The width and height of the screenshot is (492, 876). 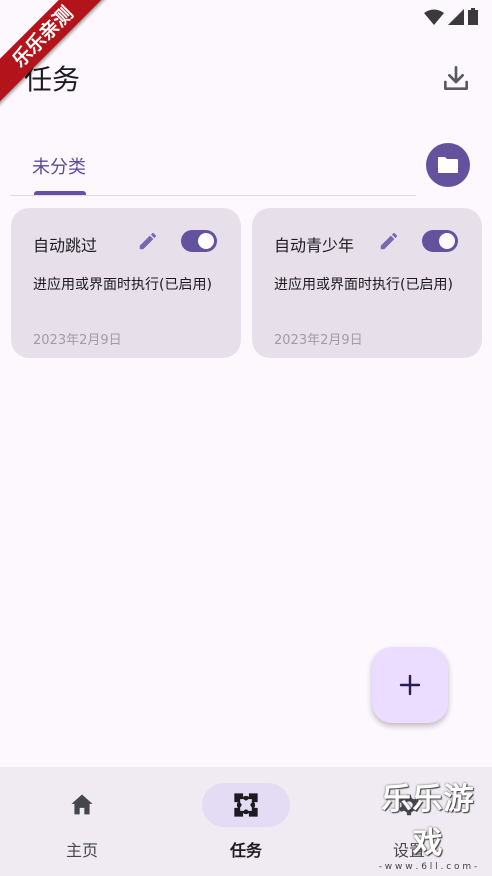 I want to click on tab-indicator, so click(x=60, y=193).